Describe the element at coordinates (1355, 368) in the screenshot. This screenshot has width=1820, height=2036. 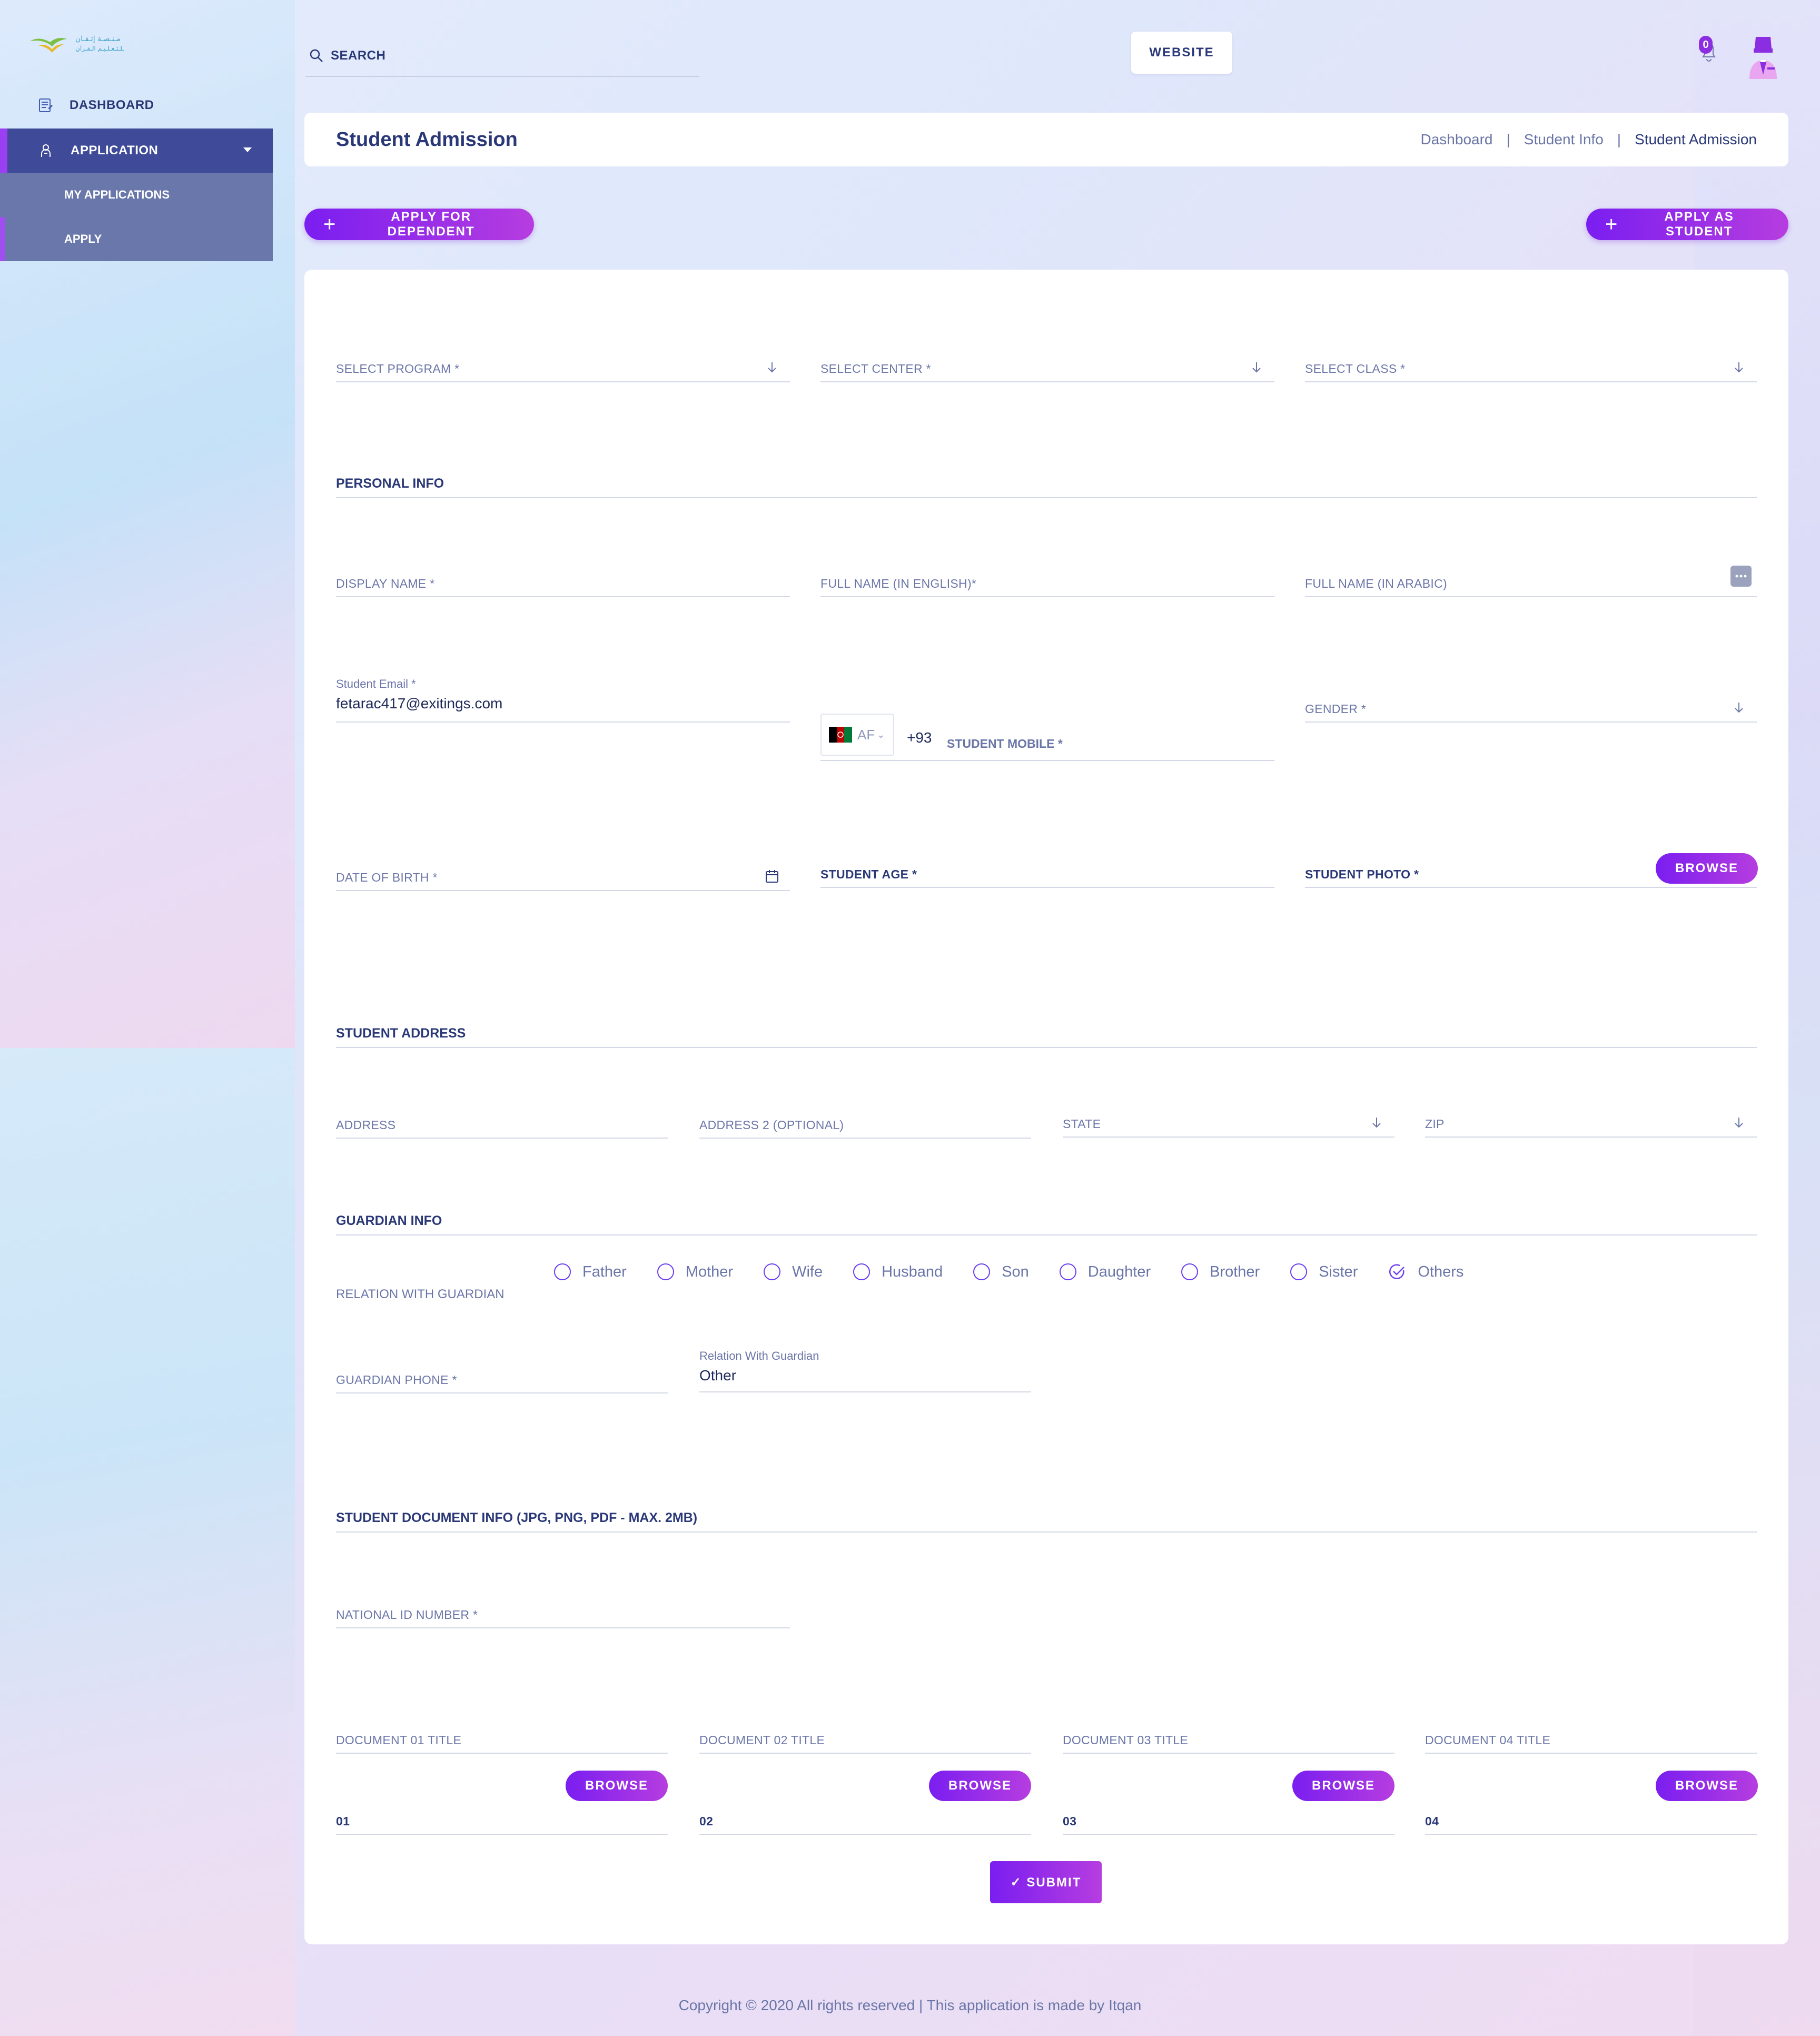
I see `select-class-label: SELECT CLASS *` at that location.